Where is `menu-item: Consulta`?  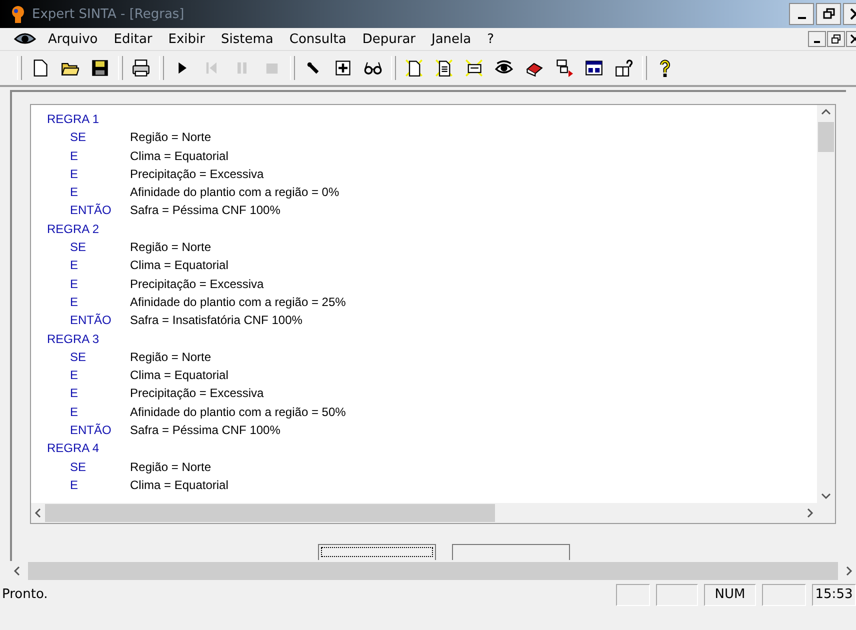 menu-item: Consulta is located at coordinates (317, 39).